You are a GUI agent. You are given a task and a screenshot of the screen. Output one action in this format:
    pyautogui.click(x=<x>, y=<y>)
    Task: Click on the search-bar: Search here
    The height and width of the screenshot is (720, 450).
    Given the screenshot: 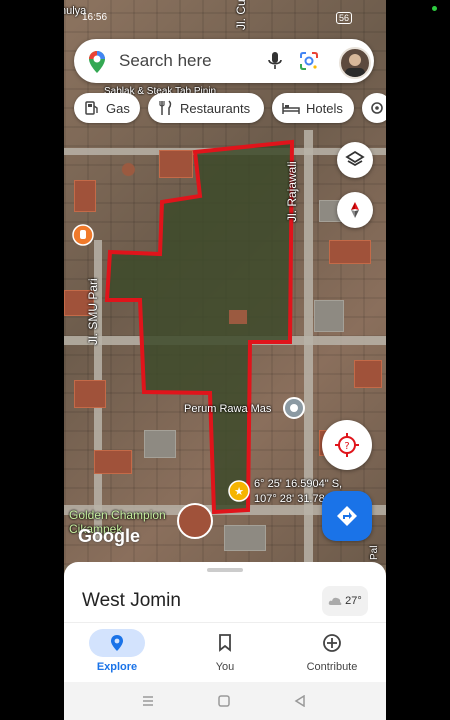 What is the action you would take?
    pyautogui.click(x=224, y=61)
    